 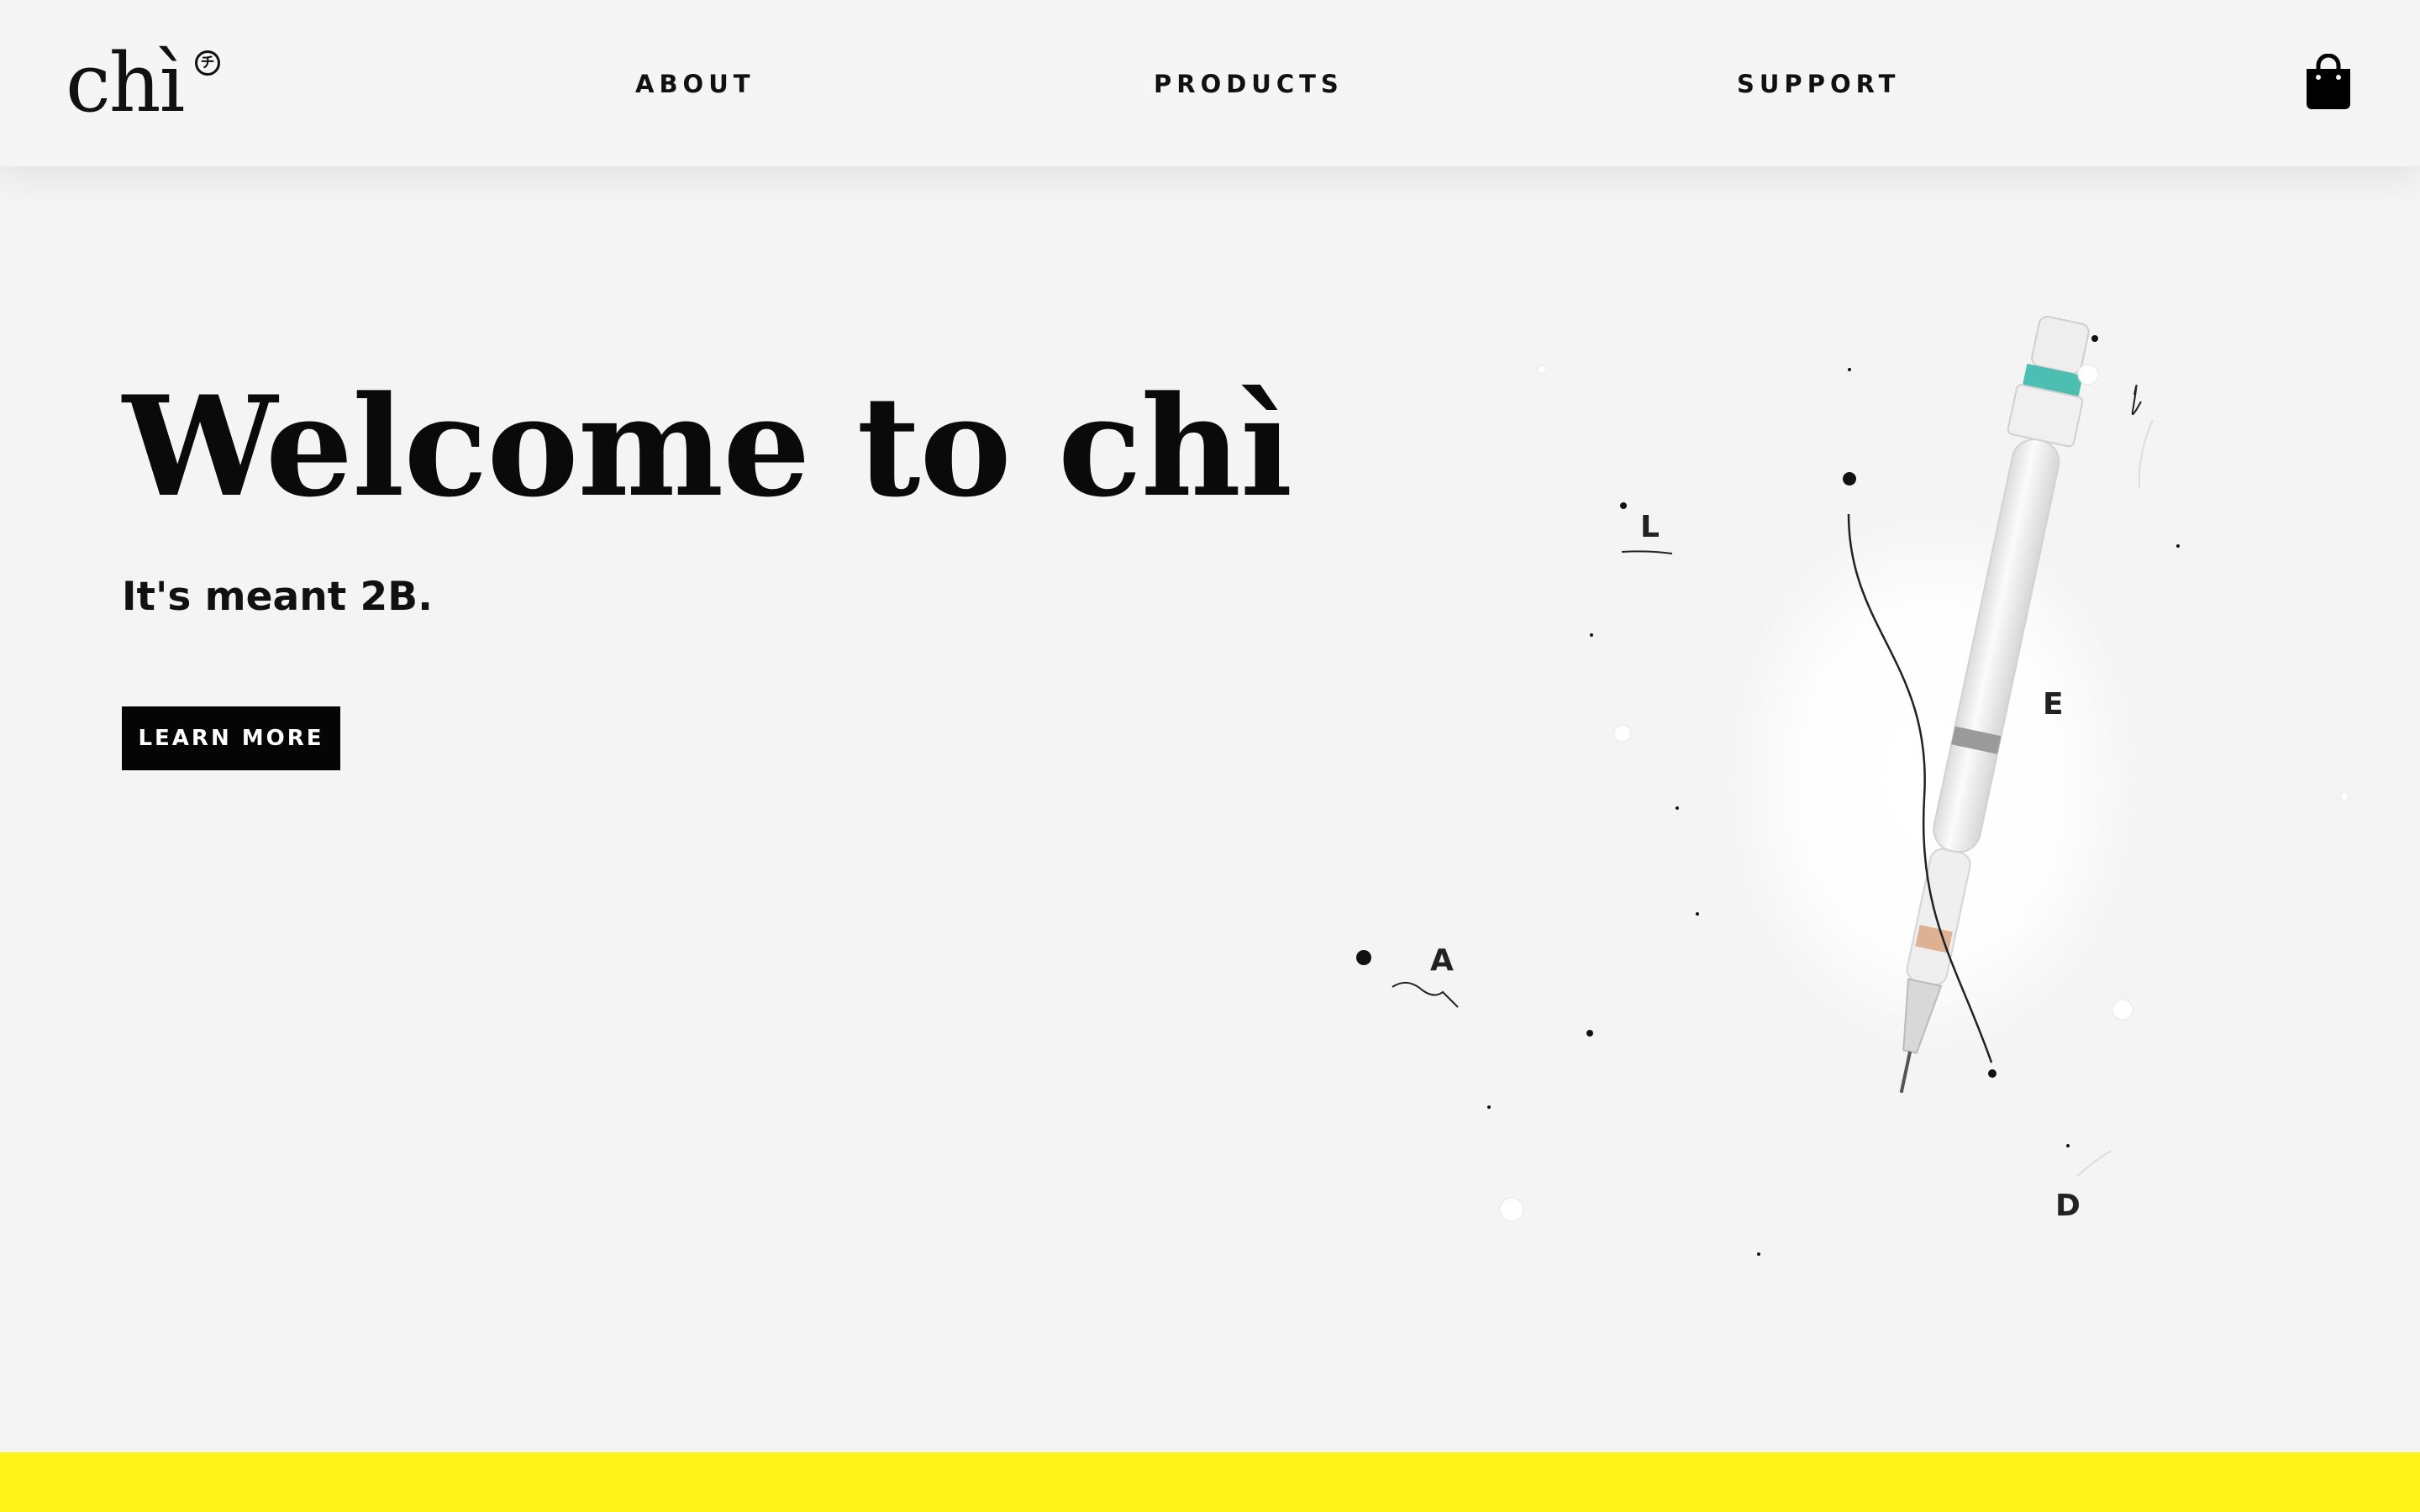 What do you see at coordinates (695, 84) in the screenshot?
I see `nav-about: ABOUT` at bounding box center [695, 84].